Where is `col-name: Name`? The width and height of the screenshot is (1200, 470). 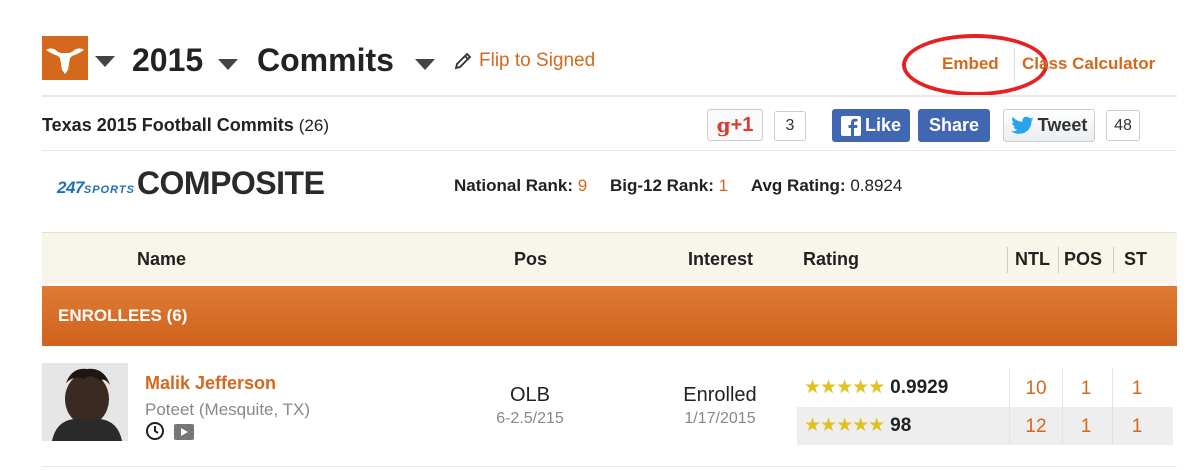 col-name: Name is located at coordinates (161, 259).